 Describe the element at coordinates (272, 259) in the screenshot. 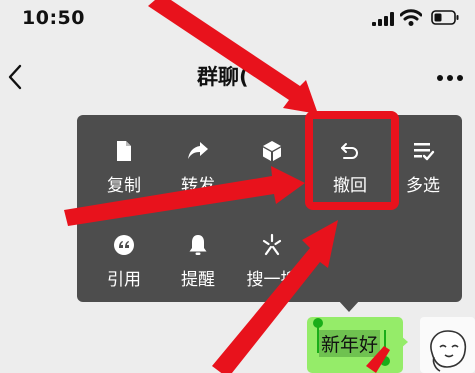

I see `menu-item-search: 搜一搜` at that location.